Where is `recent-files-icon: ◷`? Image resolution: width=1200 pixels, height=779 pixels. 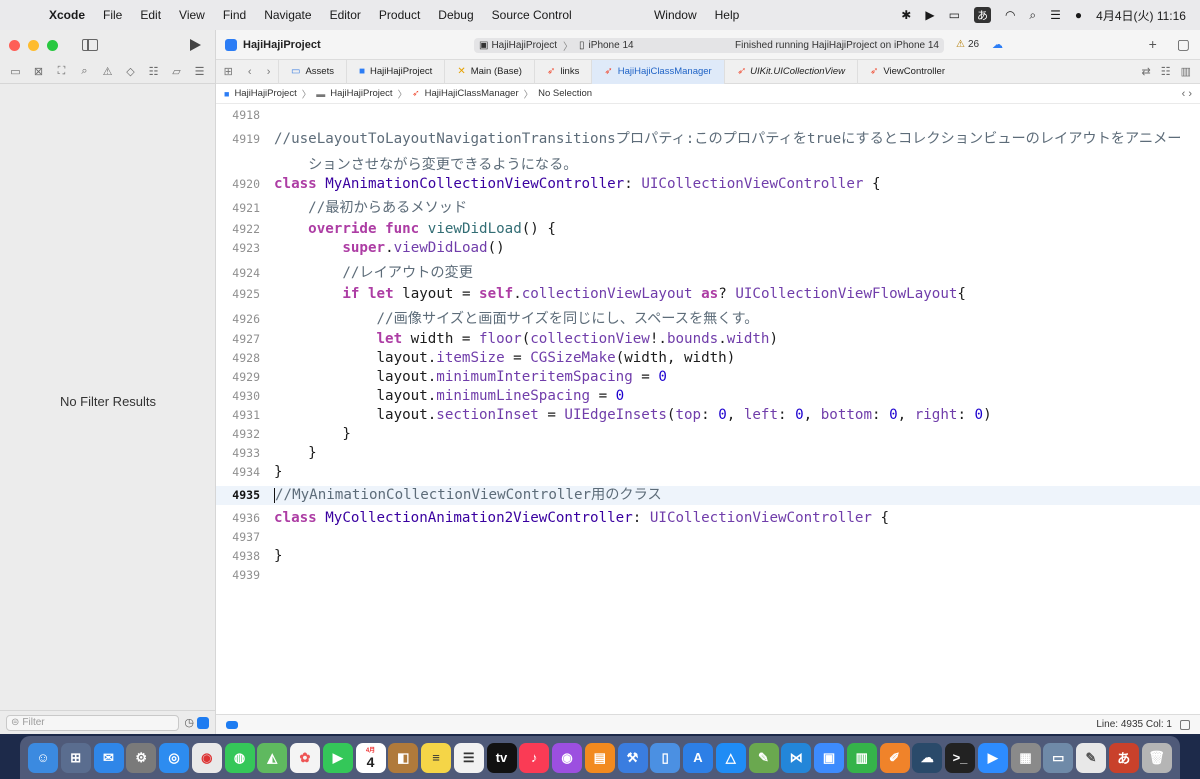
recent-files-icon: ◷ is located at coordinates (189, 722).